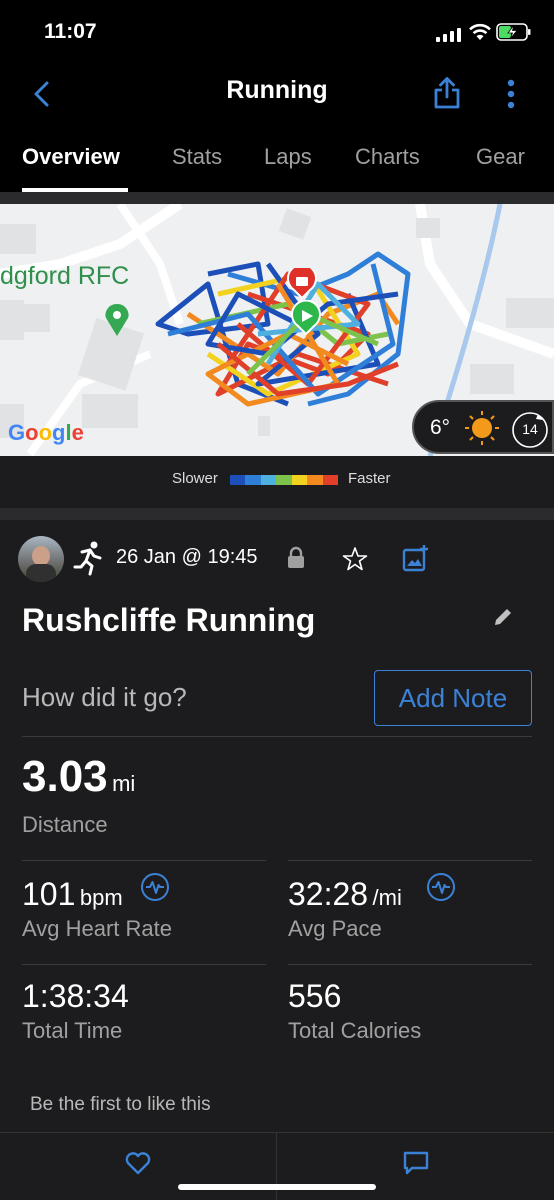 Image resolution: width=554 pixels, height=1200 pixels. I want to click on pace-chart-icon, so click(441, 887).